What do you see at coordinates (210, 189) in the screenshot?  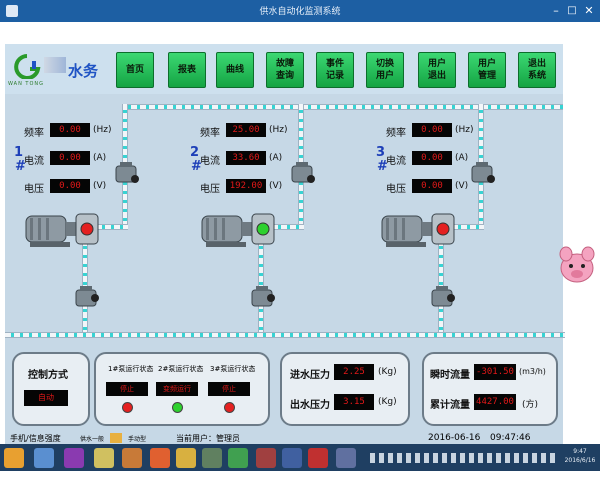 I see `pump-2-voltage-label: 电压` at bounding box center [210, 189].